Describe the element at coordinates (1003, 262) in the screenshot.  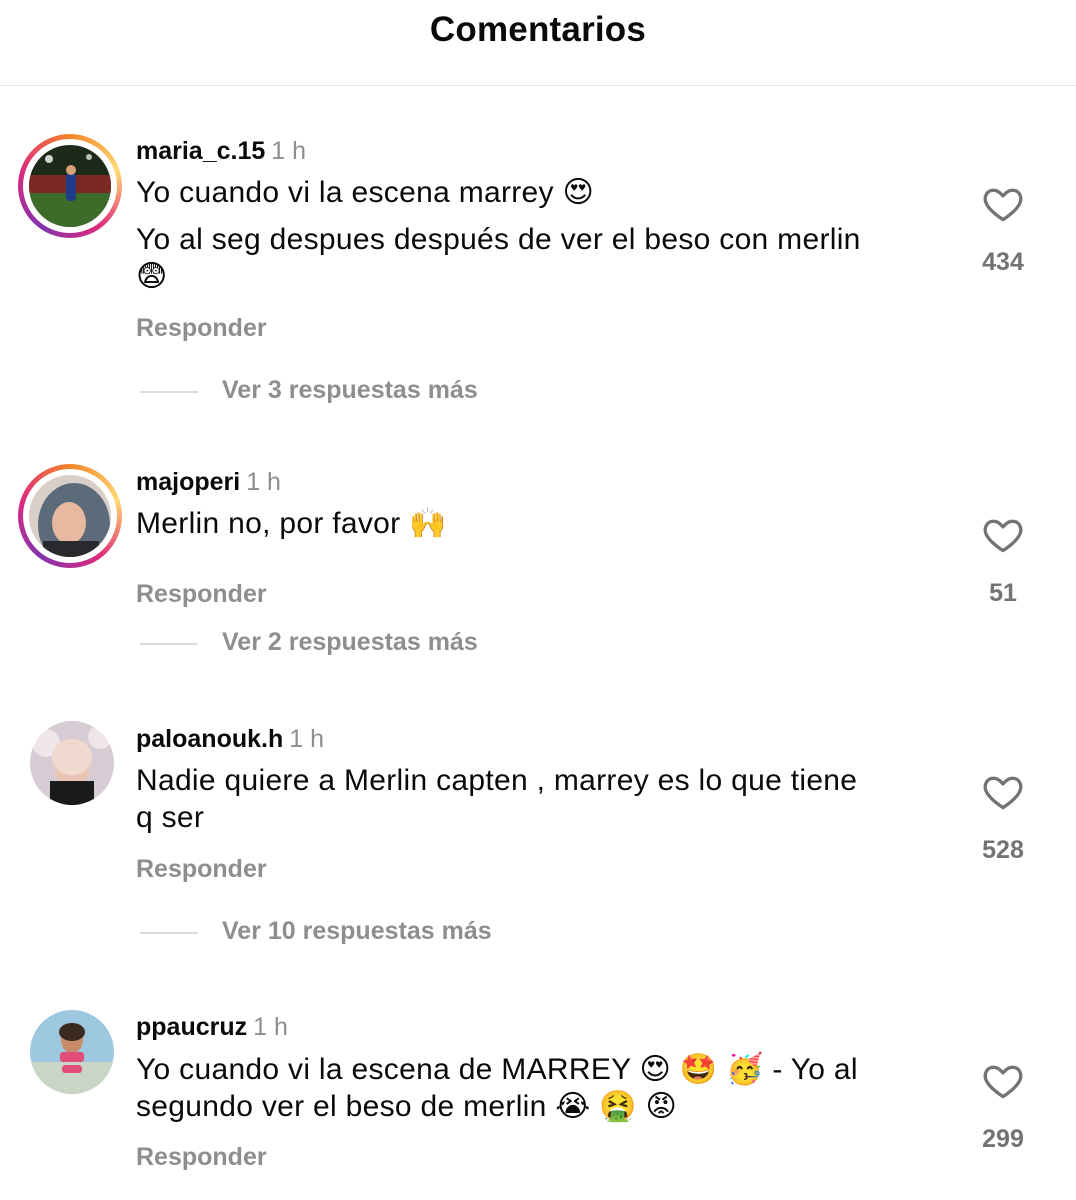
I see `like-count: 434` at that location.